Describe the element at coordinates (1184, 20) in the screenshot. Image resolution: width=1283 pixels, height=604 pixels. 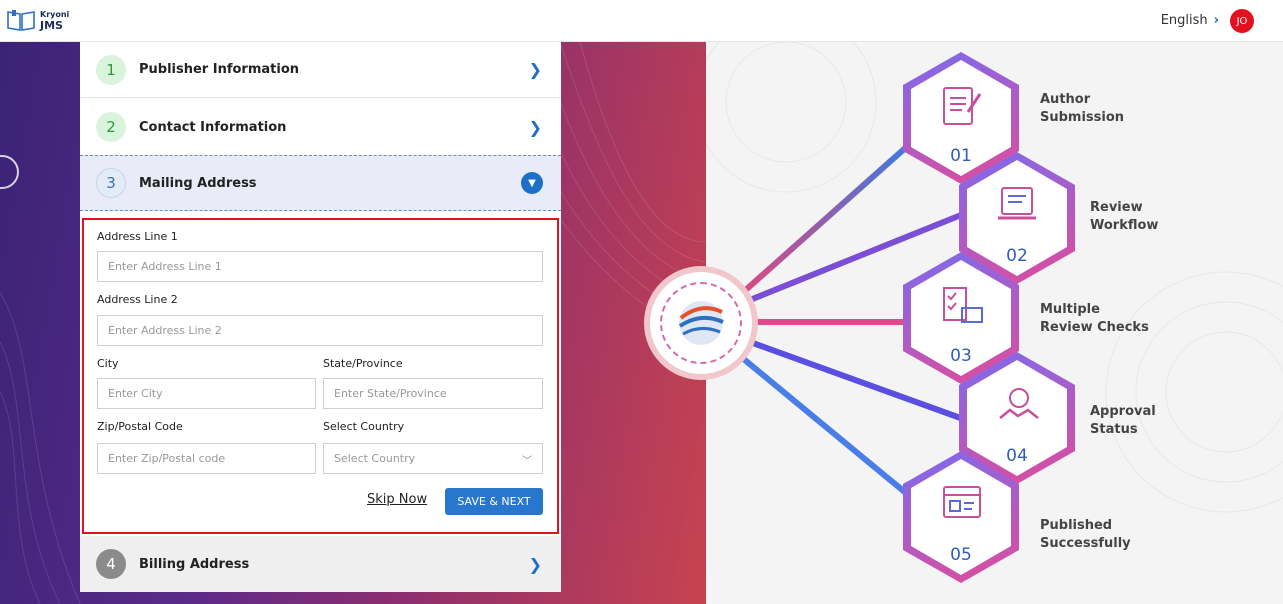
I see `language-label: English` at that location.